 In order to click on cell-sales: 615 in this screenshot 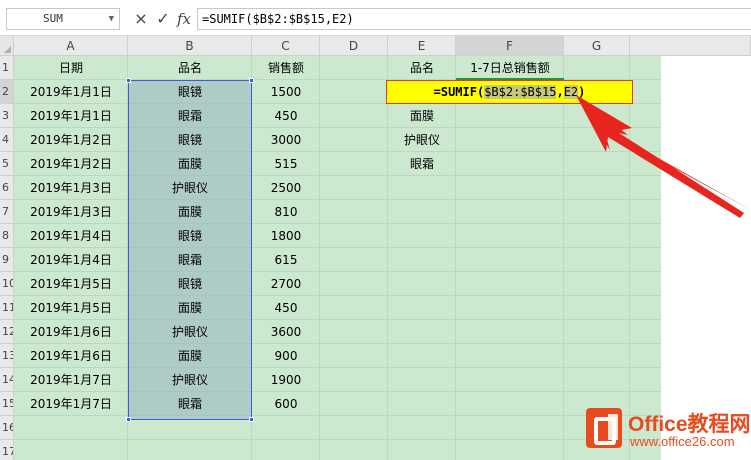, I will do `click(286, 260)`.